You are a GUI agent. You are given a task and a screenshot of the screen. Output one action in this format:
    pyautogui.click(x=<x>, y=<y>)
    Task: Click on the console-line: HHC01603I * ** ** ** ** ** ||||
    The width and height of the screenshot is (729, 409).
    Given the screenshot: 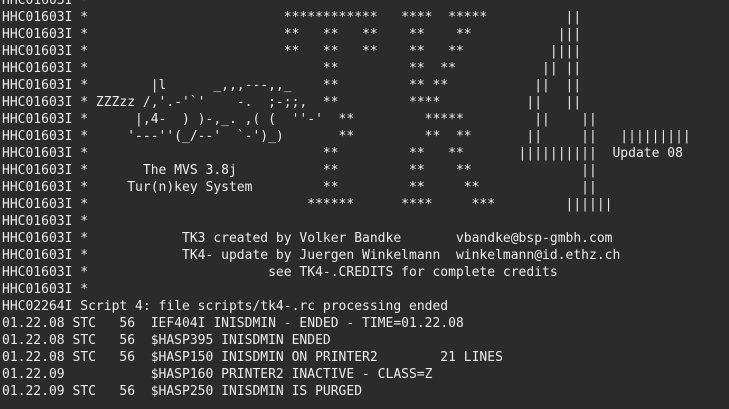 What is the action you would take?
    pyautogui.click(x=292, y=51)
    